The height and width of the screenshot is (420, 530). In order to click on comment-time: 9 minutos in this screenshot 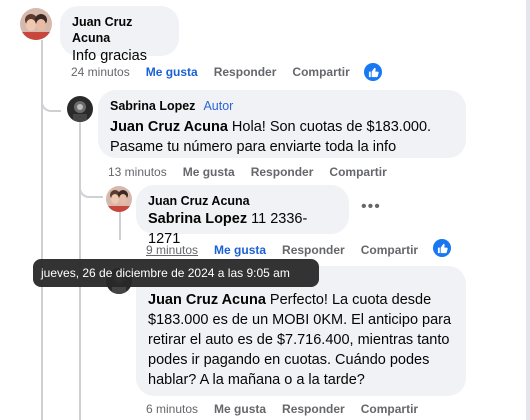, I will do `click(172, 250)`.